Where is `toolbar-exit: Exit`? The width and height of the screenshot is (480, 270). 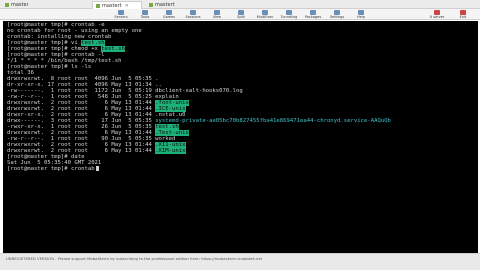 toolbar-exit: Exit is located at coordinates (463, 14).